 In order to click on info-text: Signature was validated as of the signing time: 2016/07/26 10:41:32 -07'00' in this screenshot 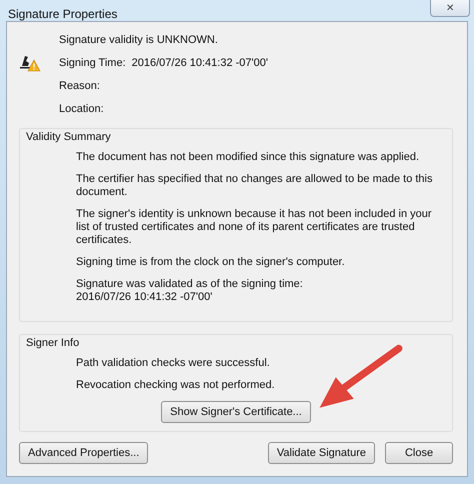, I will do `click(190, 291)`.